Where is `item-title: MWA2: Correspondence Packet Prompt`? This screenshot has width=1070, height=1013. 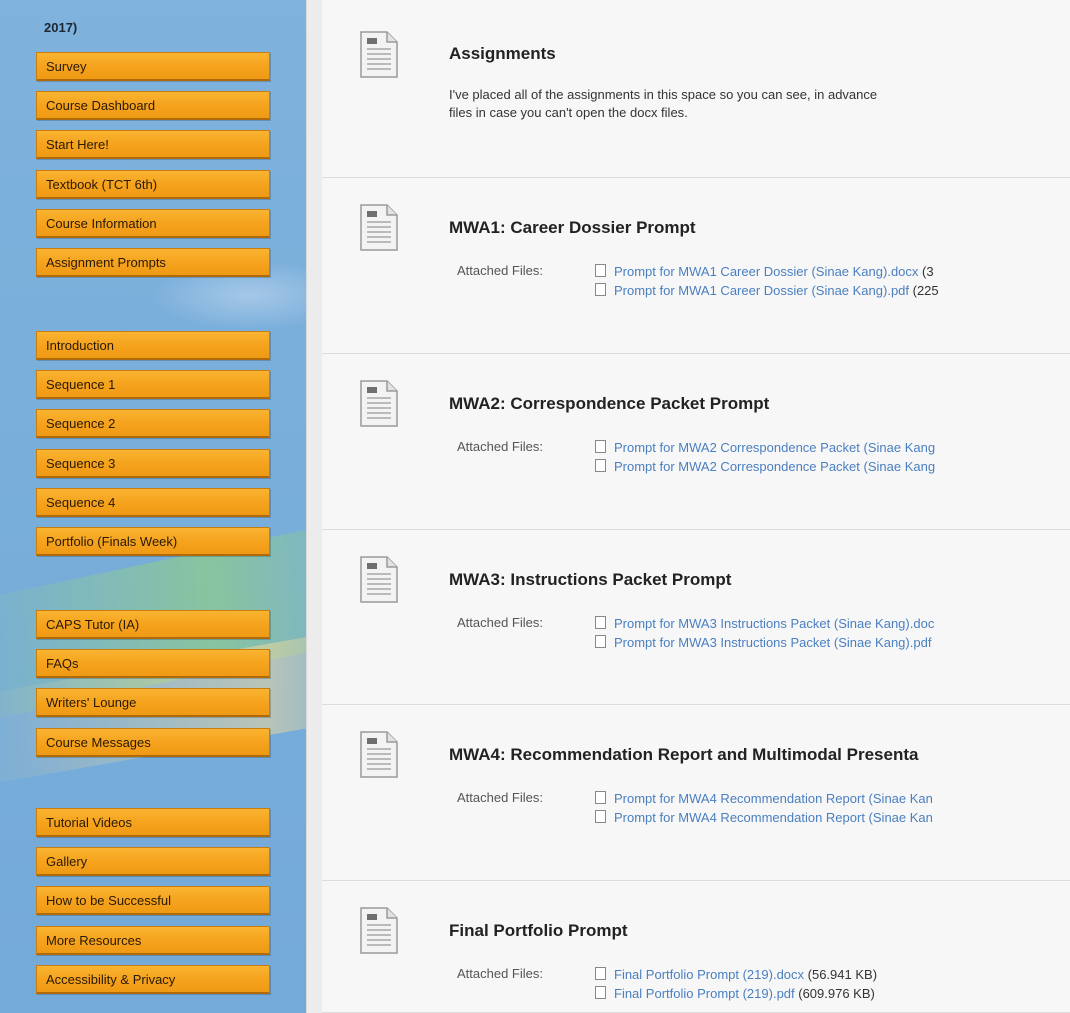
item-title: MWA2: Correspondence Packet Prompt is located at coordinates (609, 403).